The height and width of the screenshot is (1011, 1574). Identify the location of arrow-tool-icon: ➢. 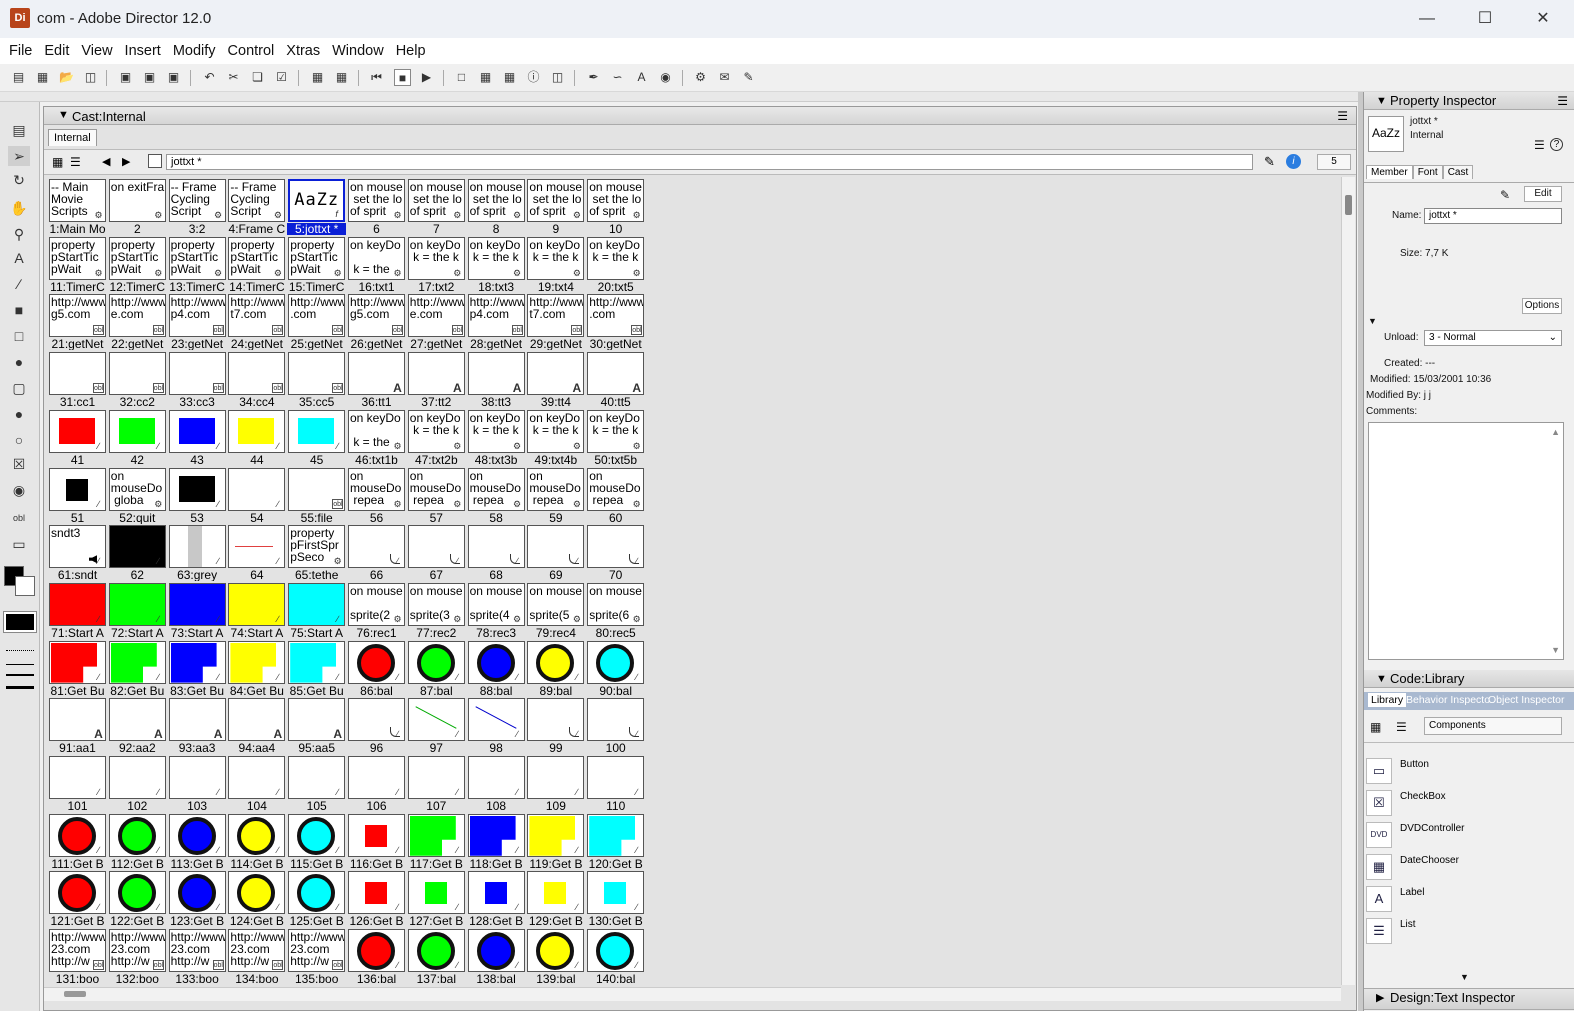
(19, 156).